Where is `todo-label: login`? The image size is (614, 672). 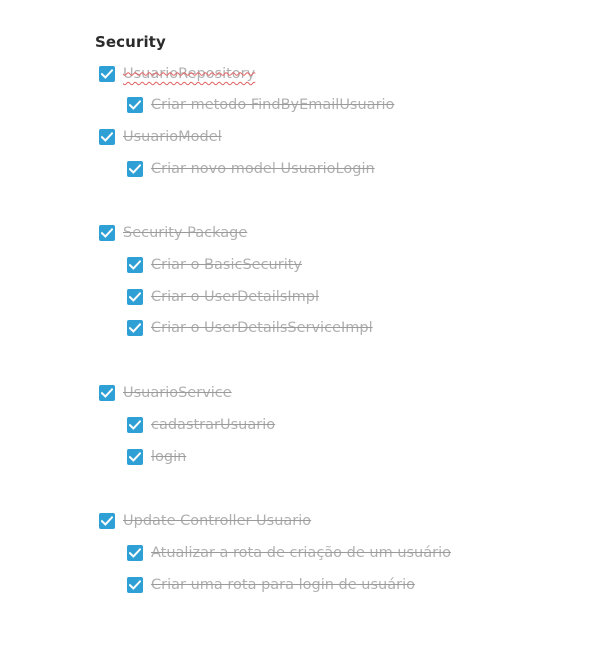 todo-label: login is located at coordinates (169, 457).